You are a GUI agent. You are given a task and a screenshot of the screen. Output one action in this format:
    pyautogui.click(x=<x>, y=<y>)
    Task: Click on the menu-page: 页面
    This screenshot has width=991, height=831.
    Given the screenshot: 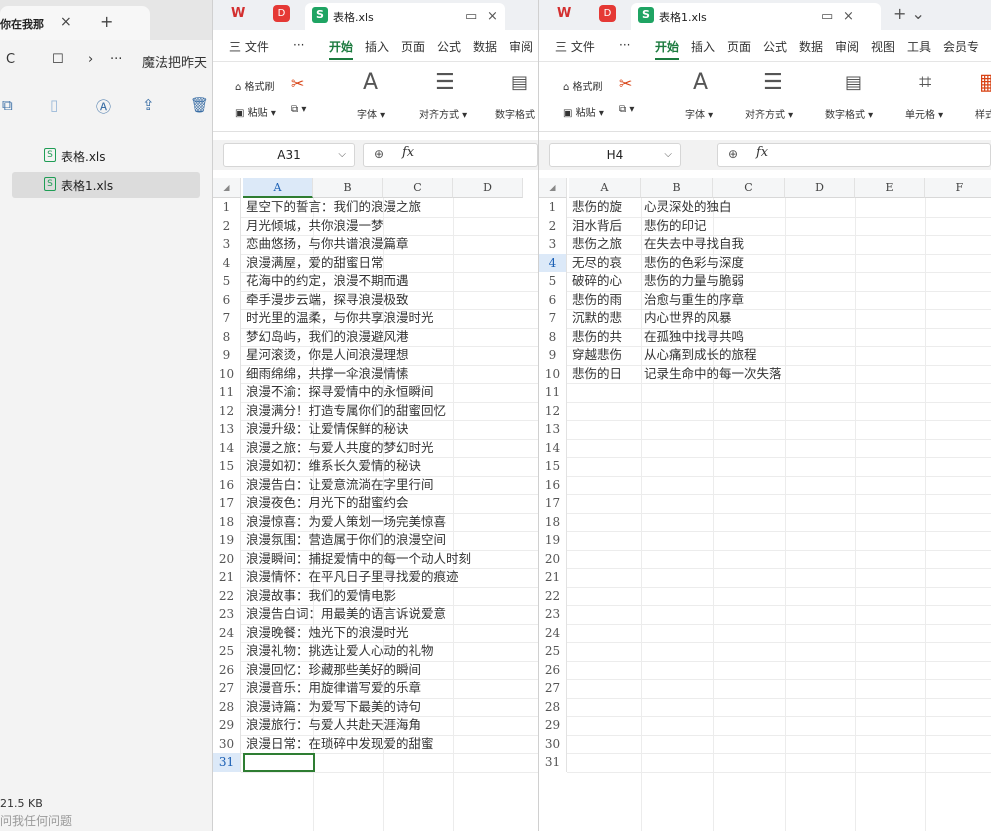 What is the action you would take?
    pyautogui.click(x=739, y=46)
    